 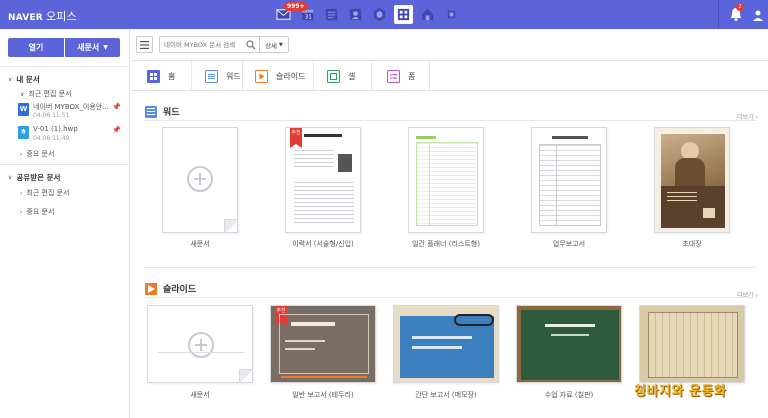 I want to click on recent-file-item: ㅎ V-01 (1).hwp 04.06 11:49 📌, so click(x=70, y=135).